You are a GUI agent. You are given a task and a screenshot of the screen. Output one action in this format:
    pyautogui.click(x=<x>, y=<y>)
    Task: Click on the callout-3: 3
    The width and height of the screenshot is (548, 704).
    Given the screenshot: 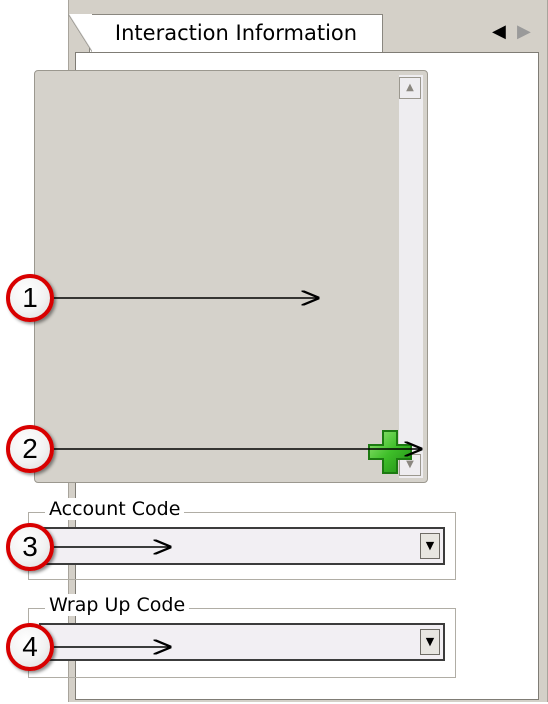 What is the action you would take?
    pyautogui.click(x=30, y=547)
    